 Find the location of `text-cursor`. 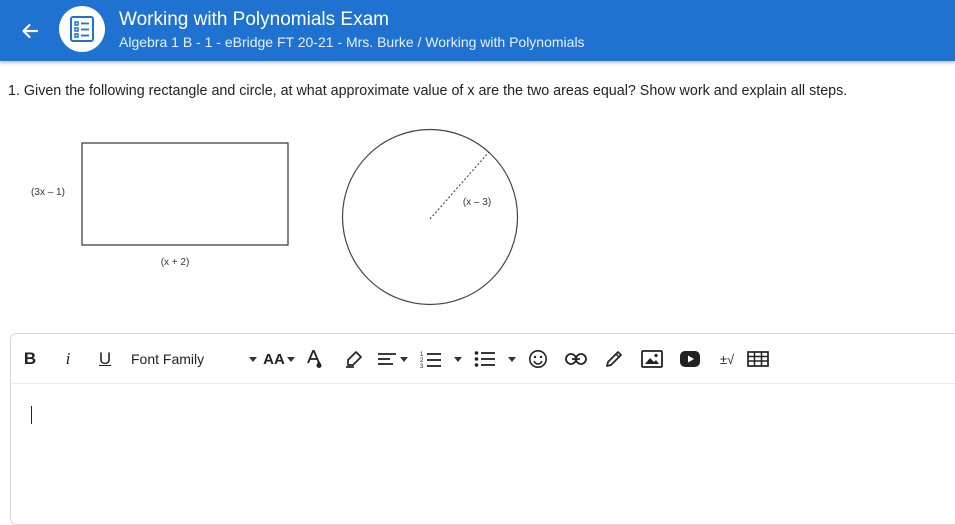

text-cursor is located at coordinates (31, 415).